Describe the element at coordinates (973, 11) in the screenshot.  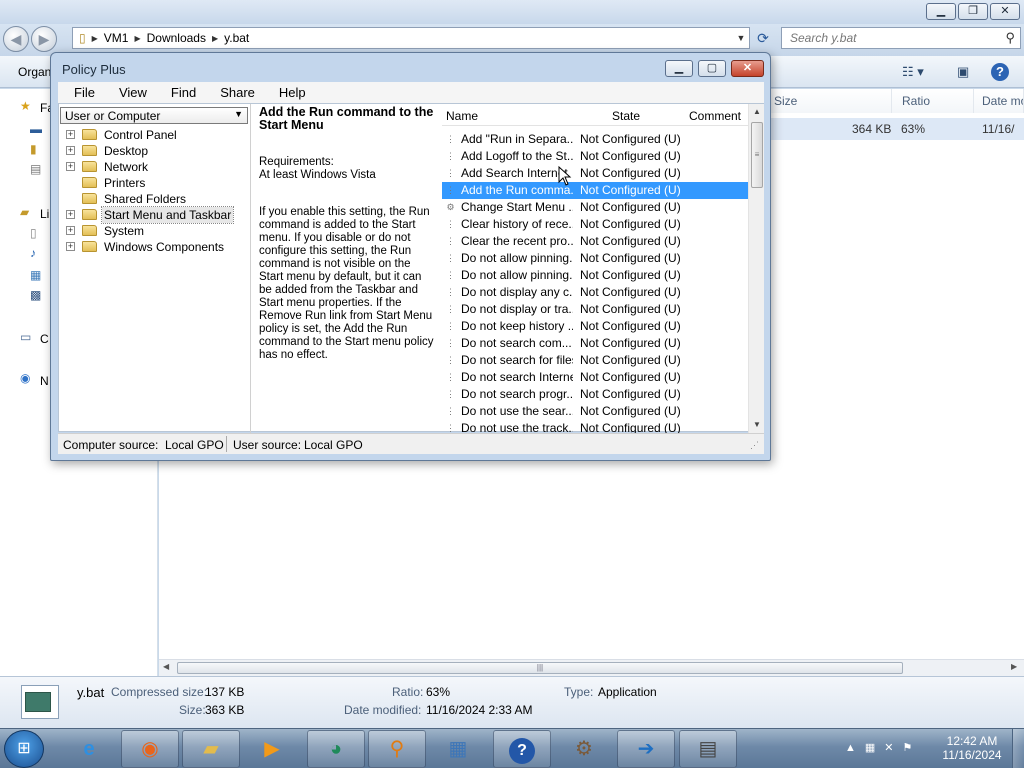
I see `explorer-restore-button: ❐` at that location.